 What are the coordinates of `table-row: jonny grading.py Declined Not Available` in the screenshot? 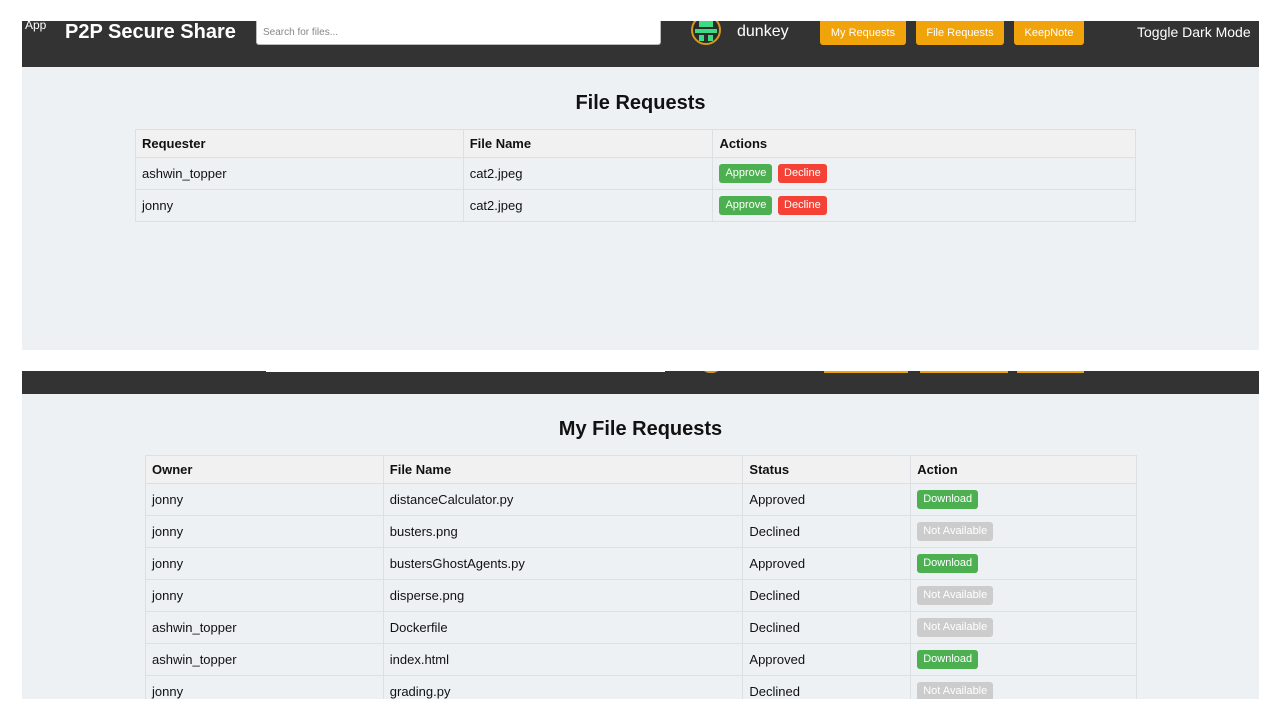 It's located at (641, 687).